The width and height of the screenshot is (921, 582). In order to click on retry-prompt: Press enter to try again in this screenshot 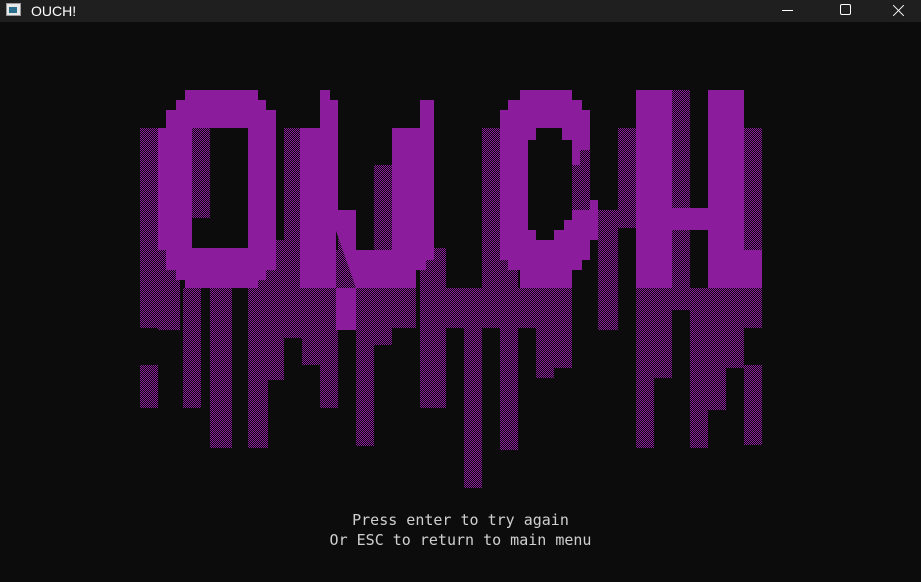, I will do `click(460, 520)`.